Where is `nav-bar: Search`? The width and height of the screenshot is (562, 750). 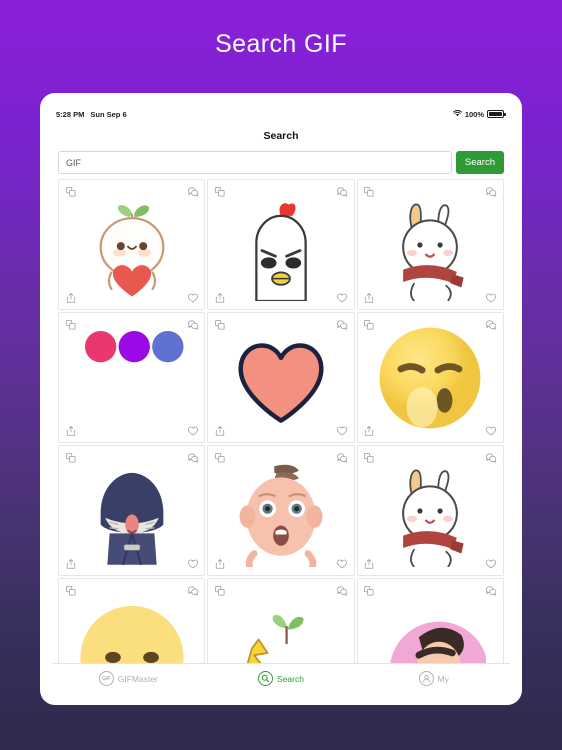 nav-bar: Search is located at coordinates (281, 136).